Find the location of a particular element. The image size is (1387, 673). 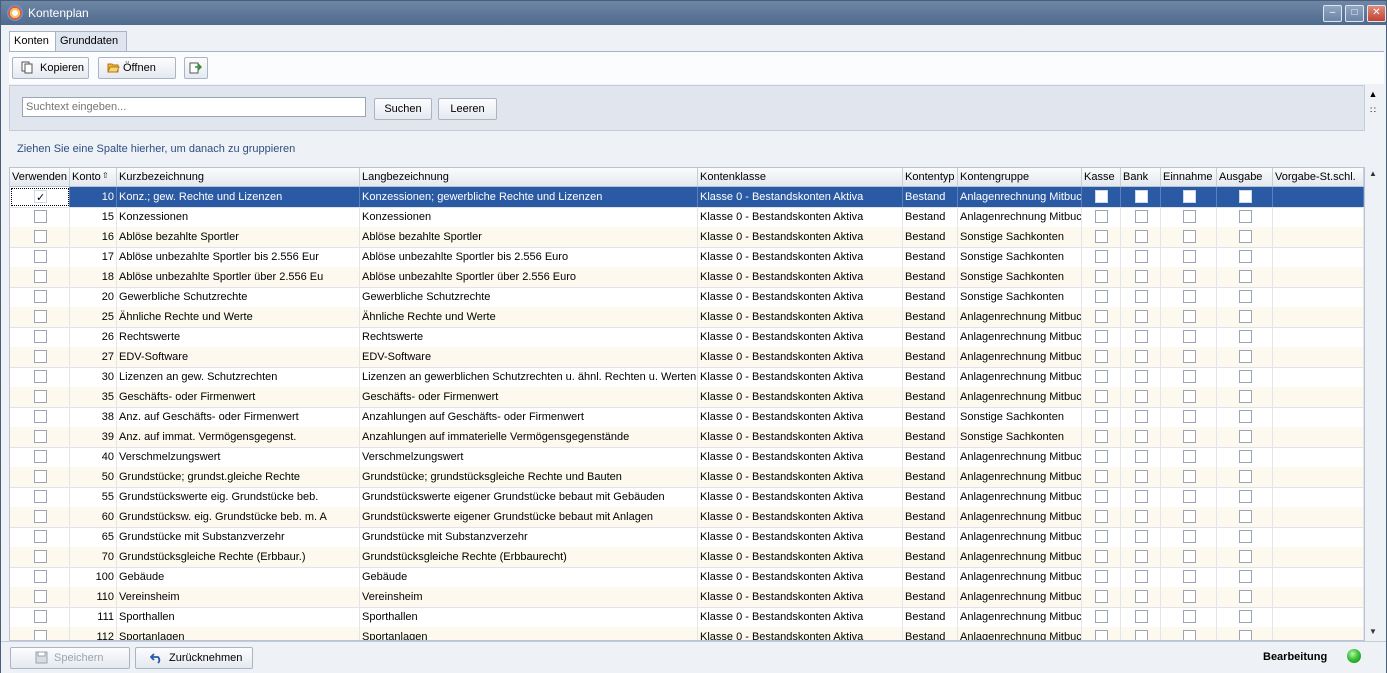

langbezeichnung-cell: Grundstücke mit Substanzverzehr is located at coordinates (529, 537).